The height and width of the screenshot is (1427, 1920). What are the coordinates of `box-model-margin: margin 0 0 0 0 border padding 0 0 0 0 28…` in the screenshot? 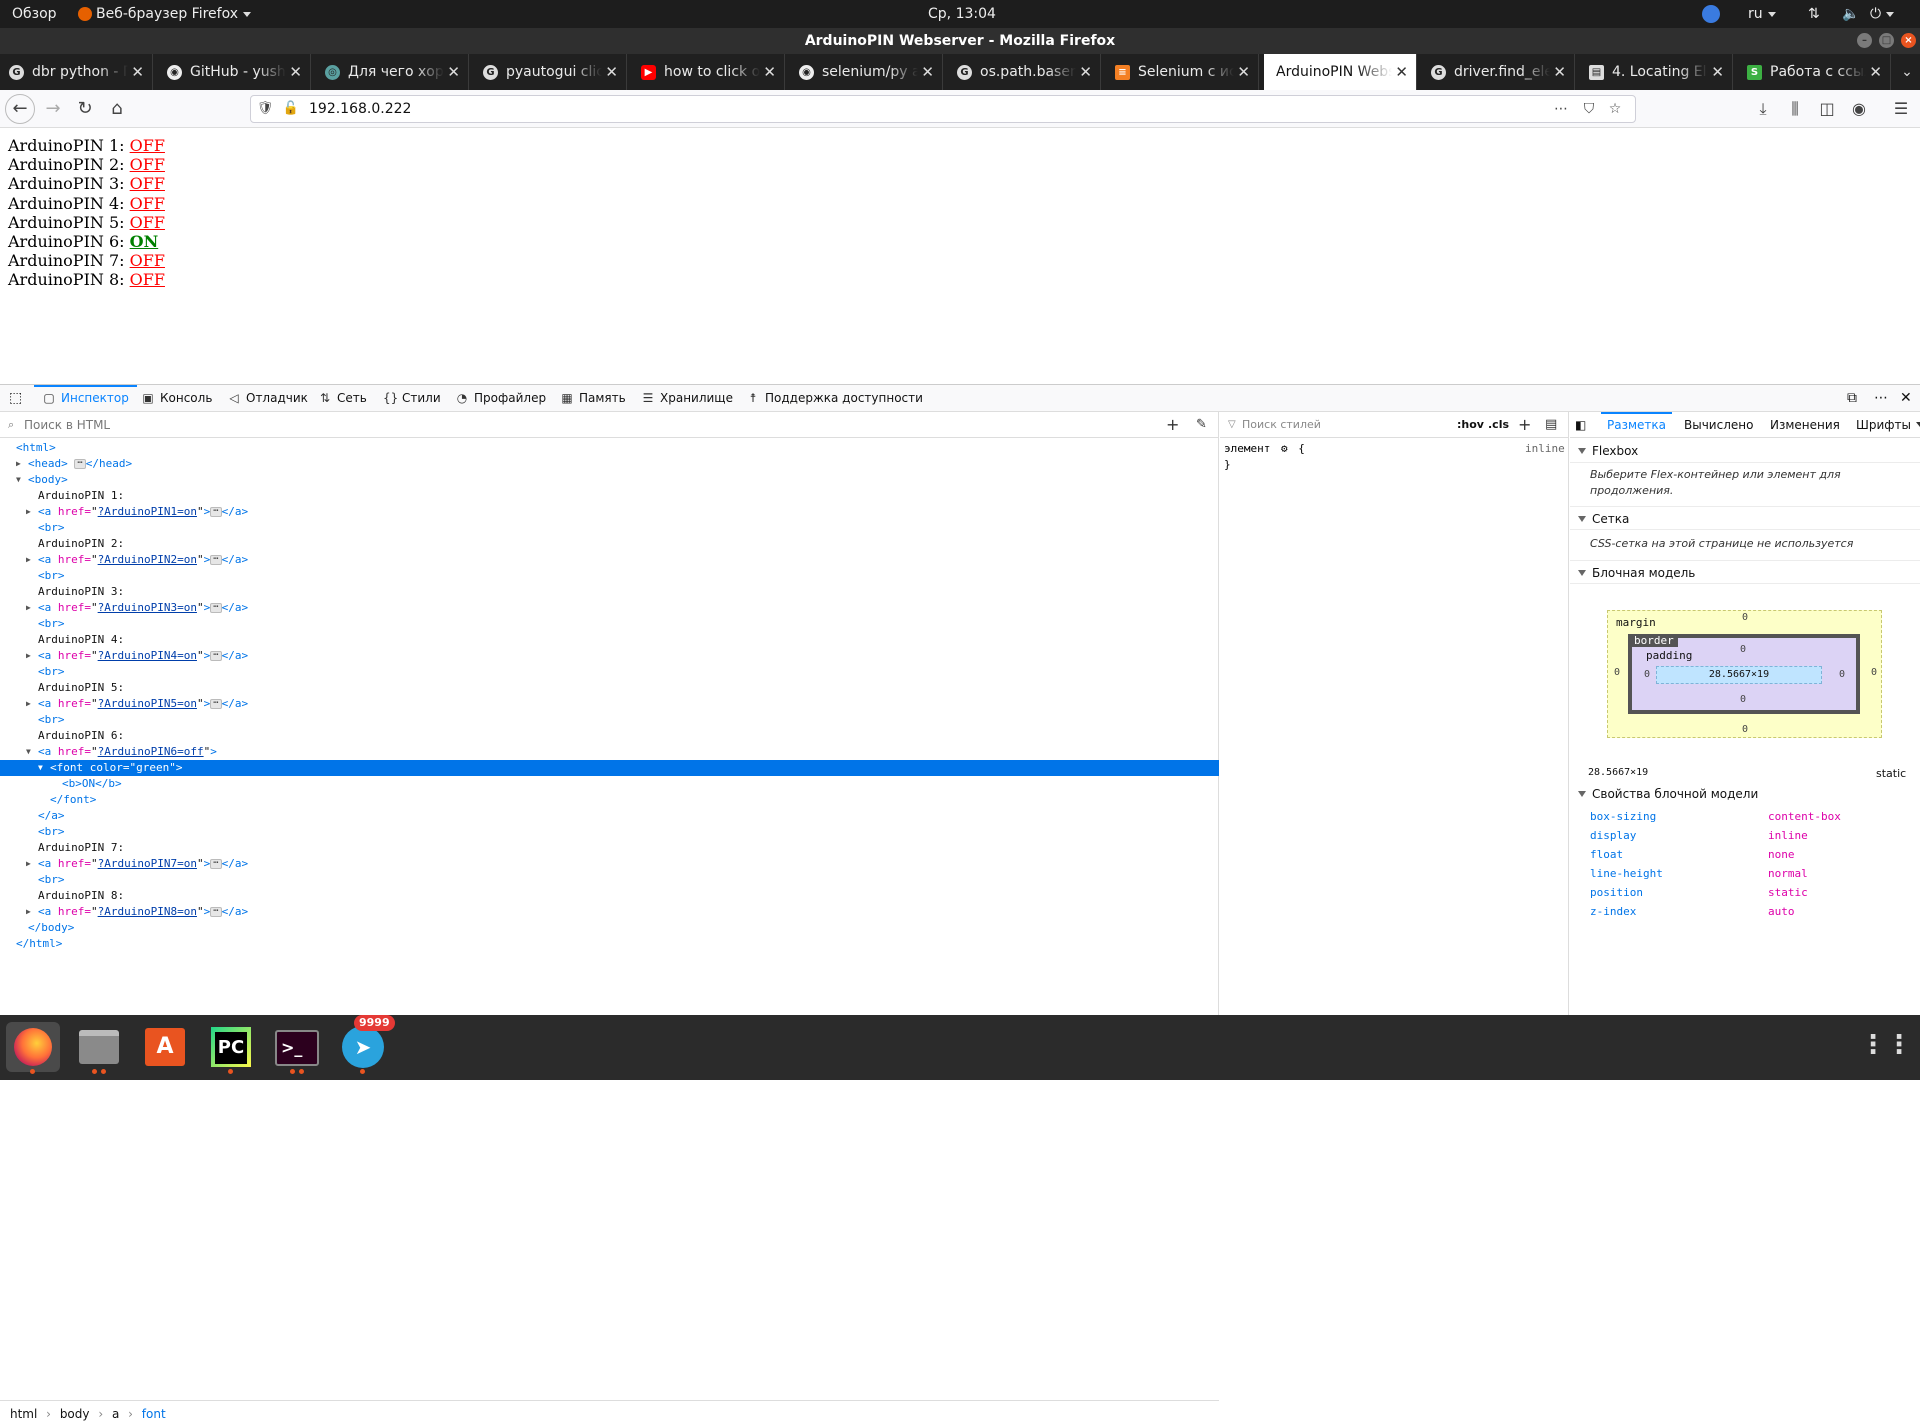 It's located at (1744, 674).